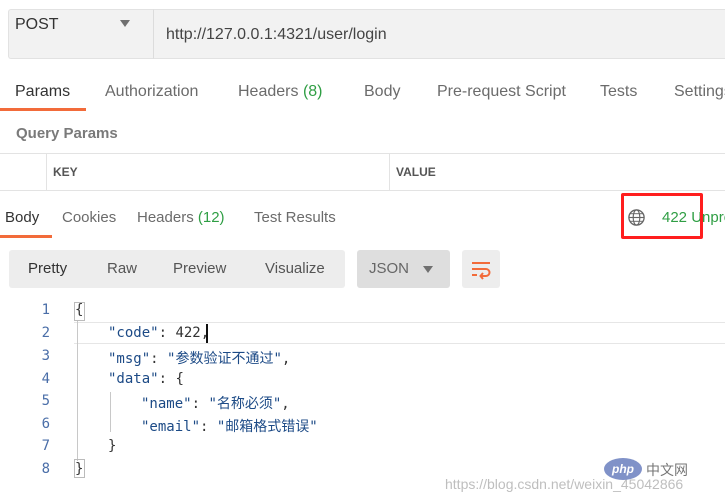 This screenshot has width=725, height=503. What do you see at coordinates (207, 333) in the screenshot?
I see `text-cursor` at bounding box center [207, 333].